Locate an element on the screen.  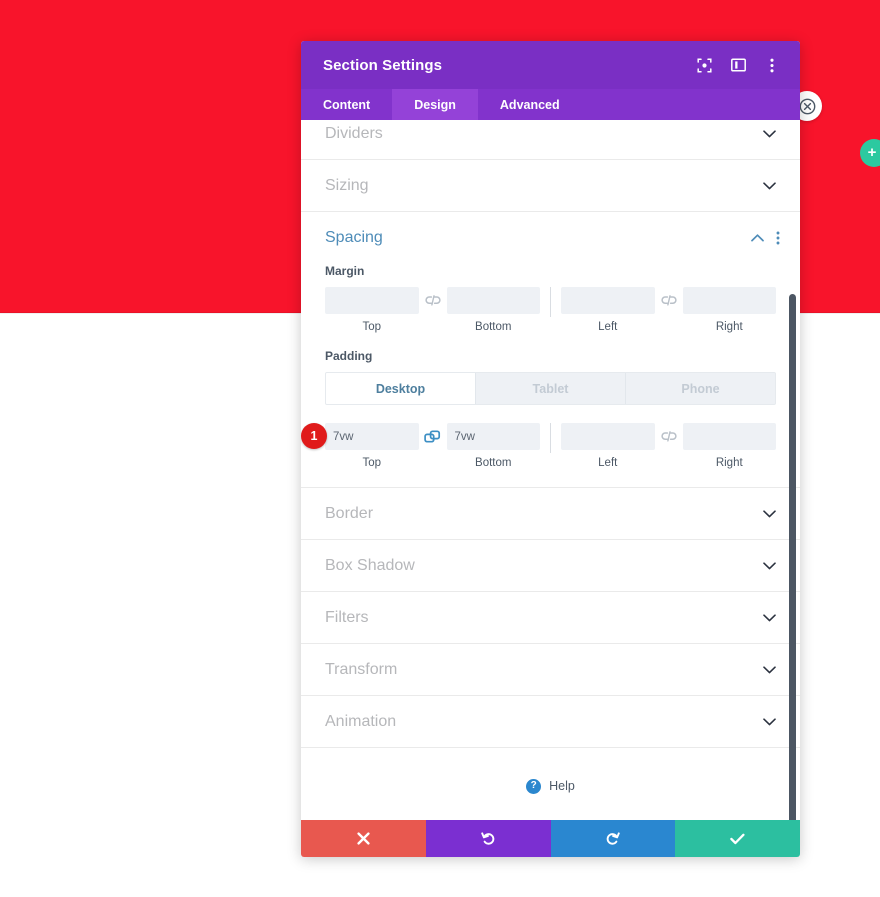
padding-vertical-group: Top is located at coordinates (432, 446).